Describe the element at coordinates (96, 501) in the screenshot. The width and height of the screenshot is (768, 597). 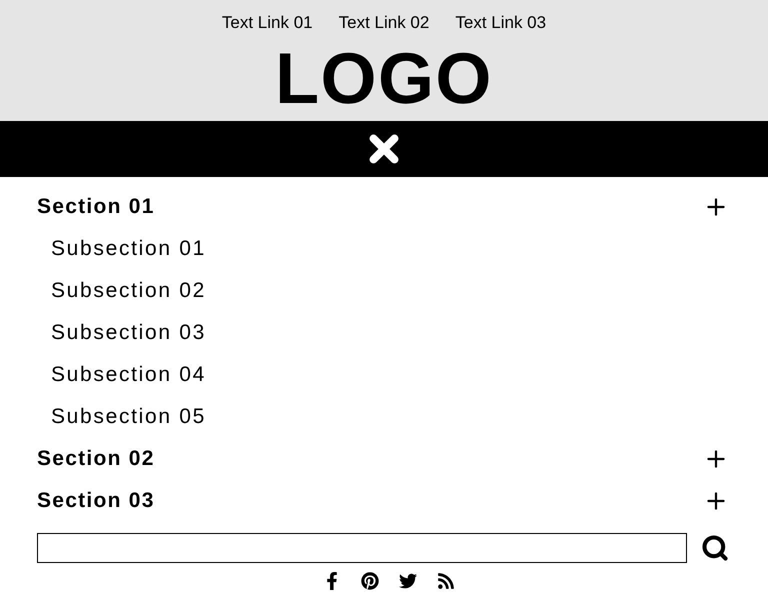
I see `section-label: Section 03` at that location.